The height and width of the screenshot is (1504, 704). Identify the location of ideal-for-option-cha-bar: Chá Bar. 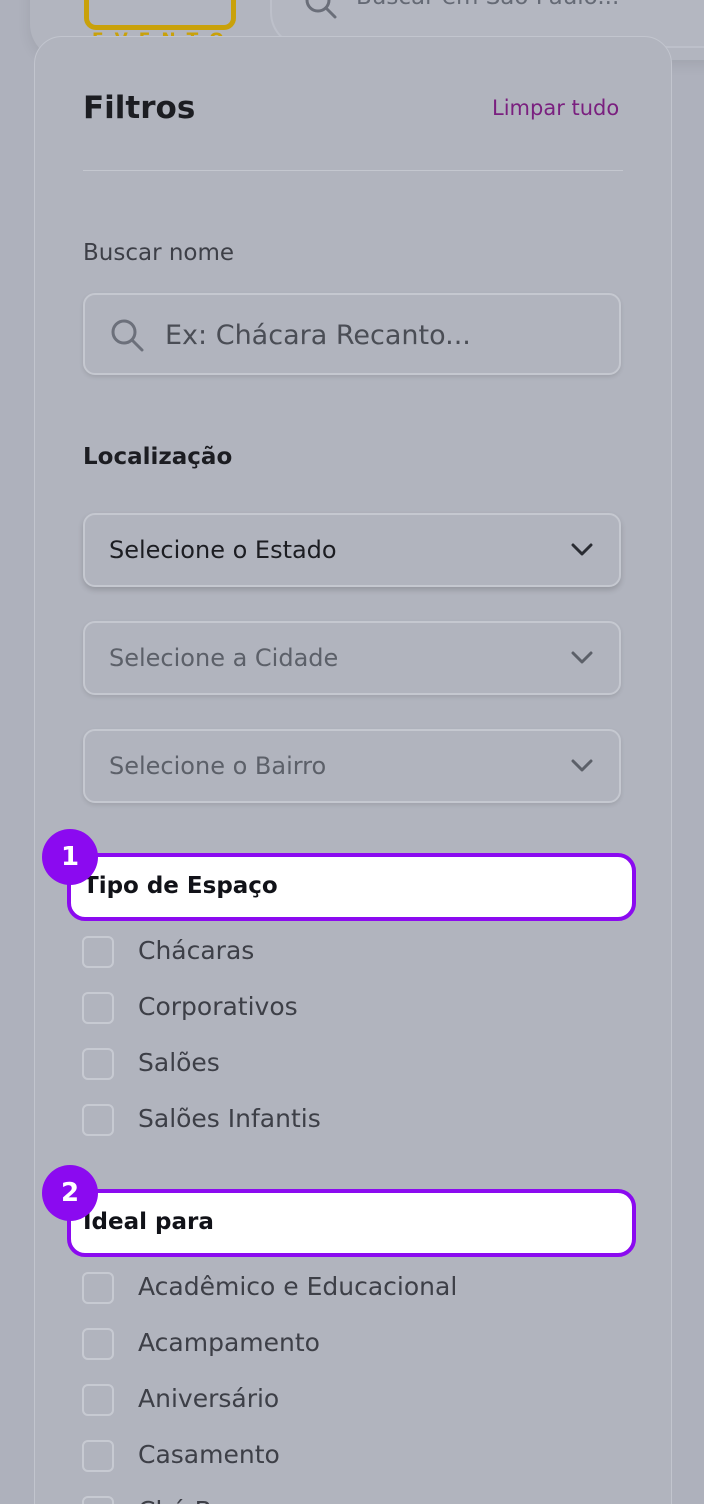
(362, 1499).